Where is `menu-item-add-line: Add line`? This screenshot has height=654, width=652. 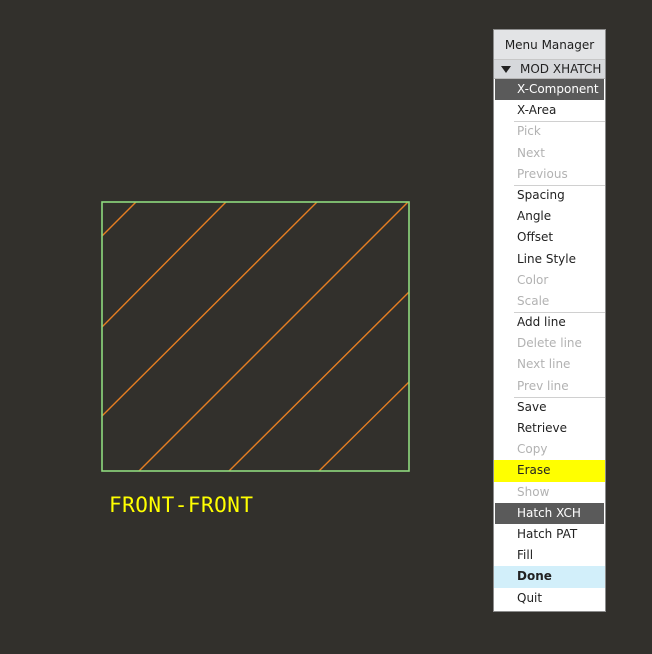
menu-item-add-line: Add line is located at coordinates (549, 322).